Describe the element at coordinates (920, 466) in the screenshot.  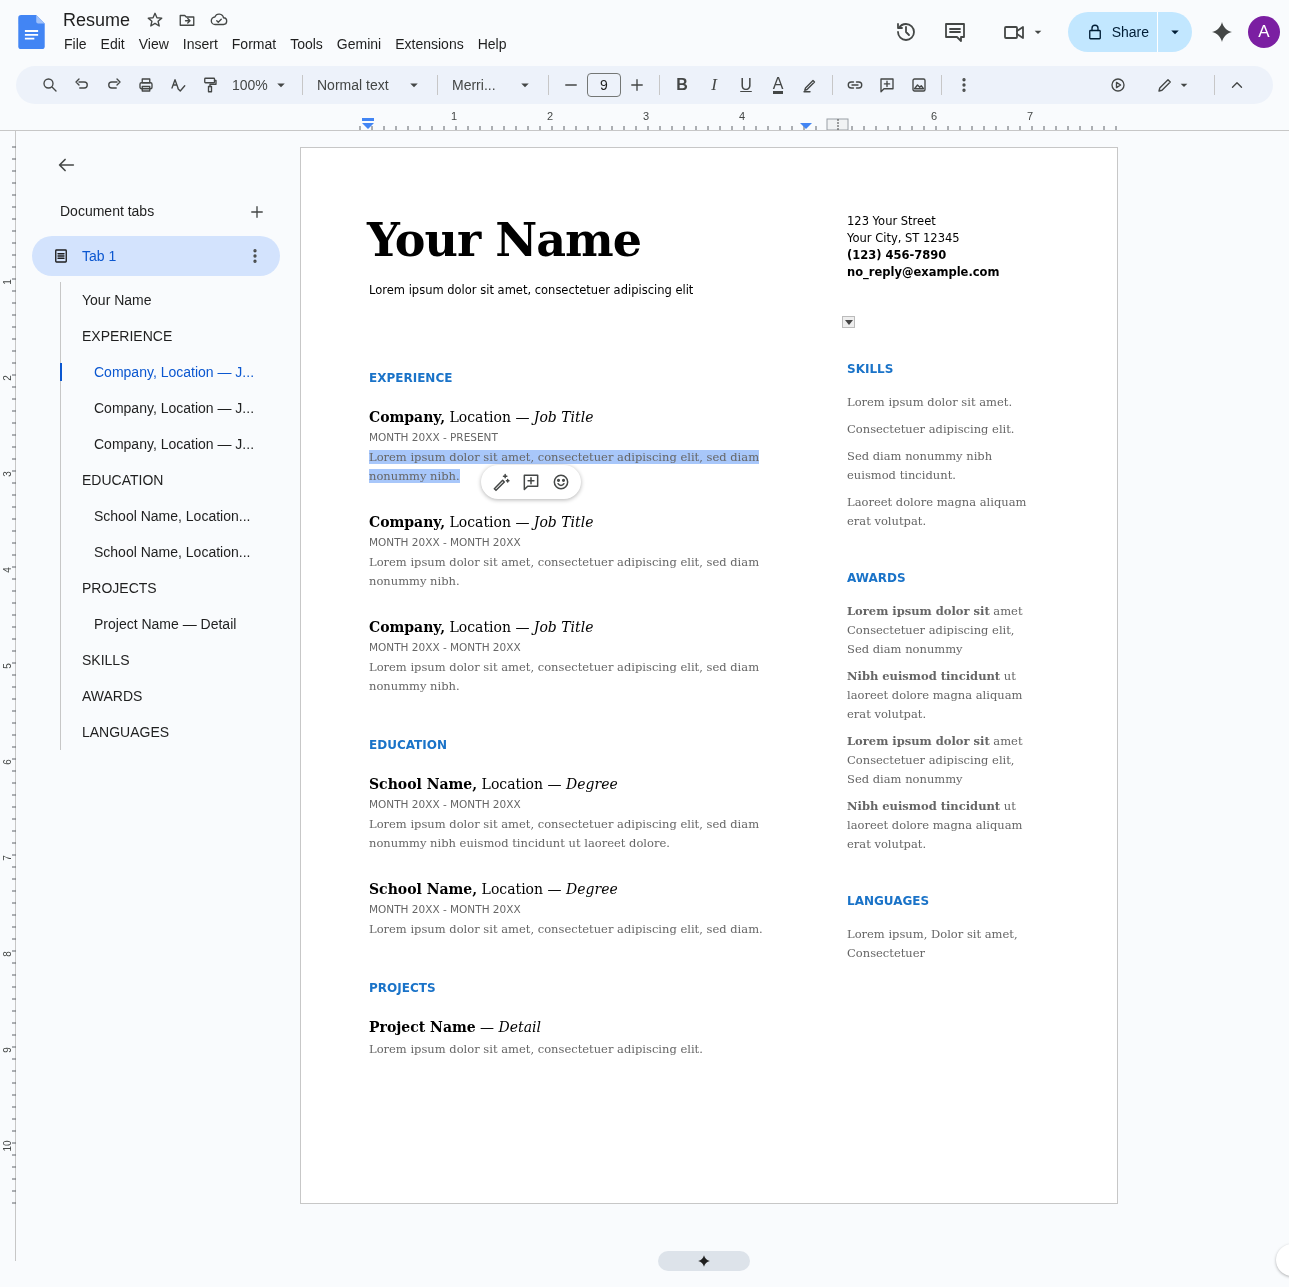
I see `side-item: Sed diam nonummy nibh euismod tincidunt.` at that location.